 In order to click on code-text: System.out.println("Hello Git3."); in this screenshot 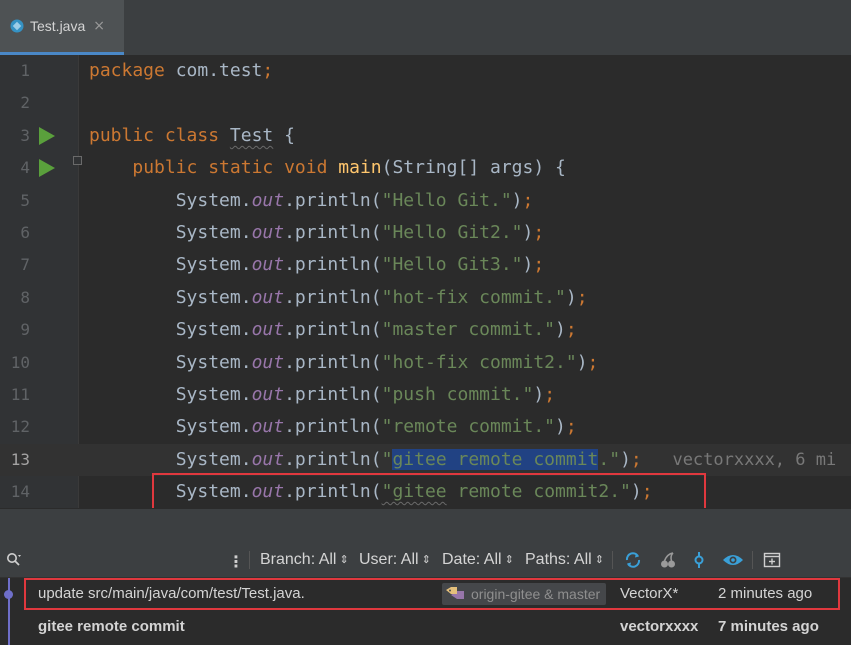, I will do `click(317, 265)`.